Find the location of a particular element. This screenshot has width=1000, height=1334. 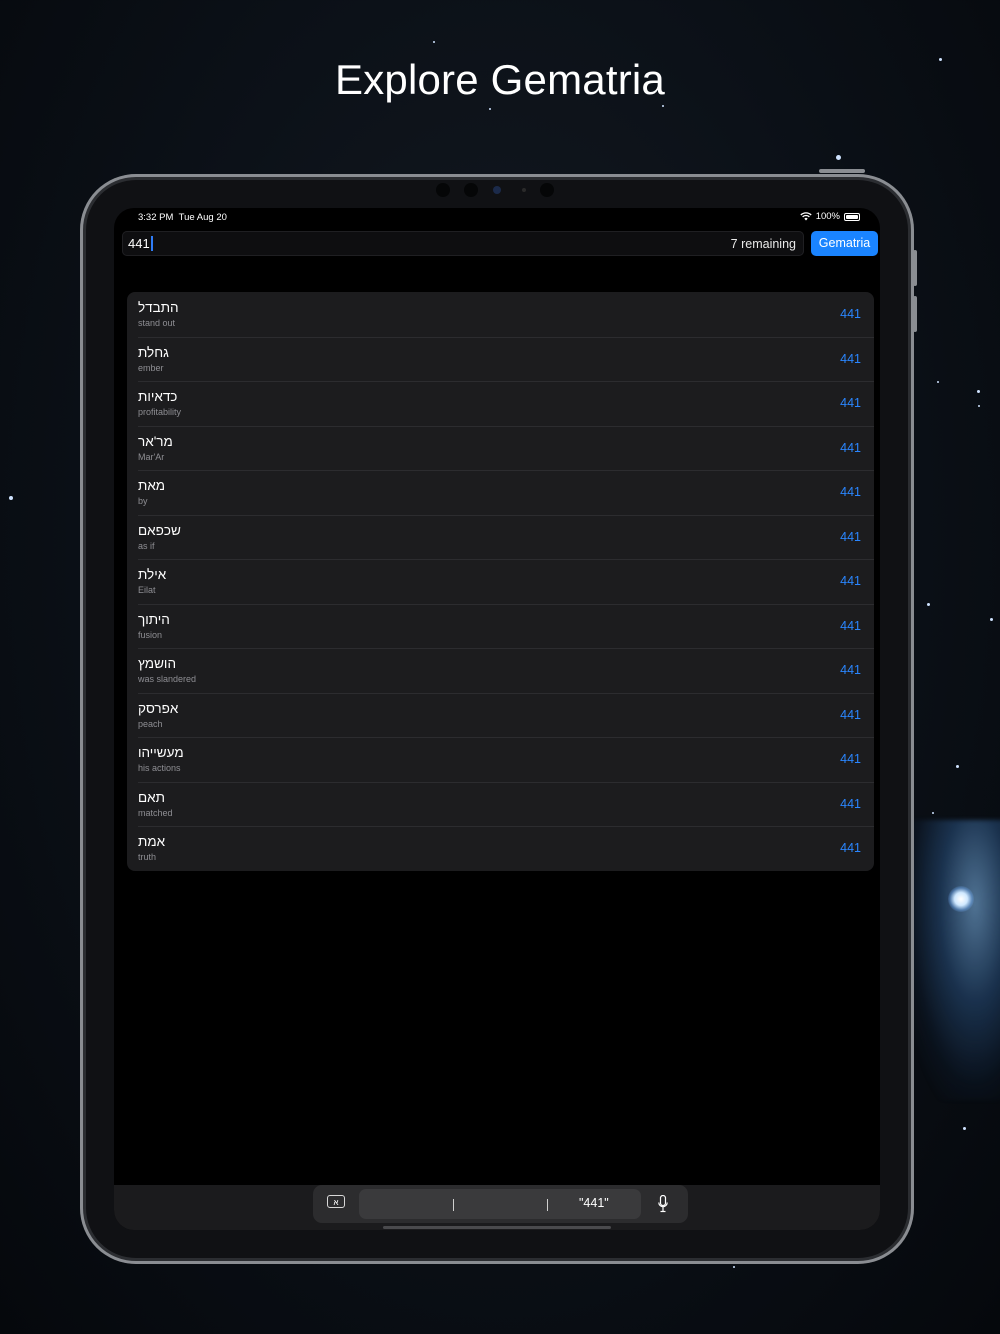

english-translation: Eilat is located at coordinates (147, 590).